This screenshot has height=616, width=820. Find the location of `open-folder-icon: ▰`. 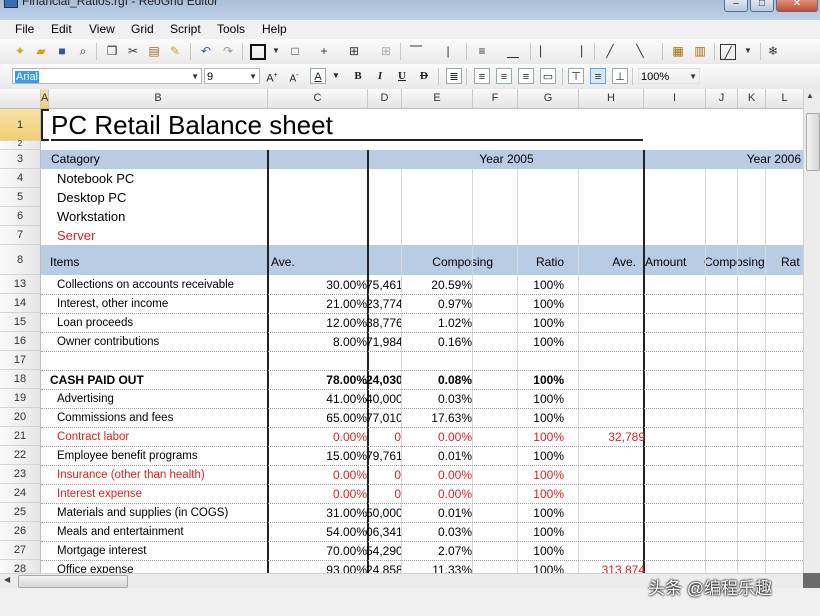

open-folder-icon: ▰ is located at coordinates (41, 51).